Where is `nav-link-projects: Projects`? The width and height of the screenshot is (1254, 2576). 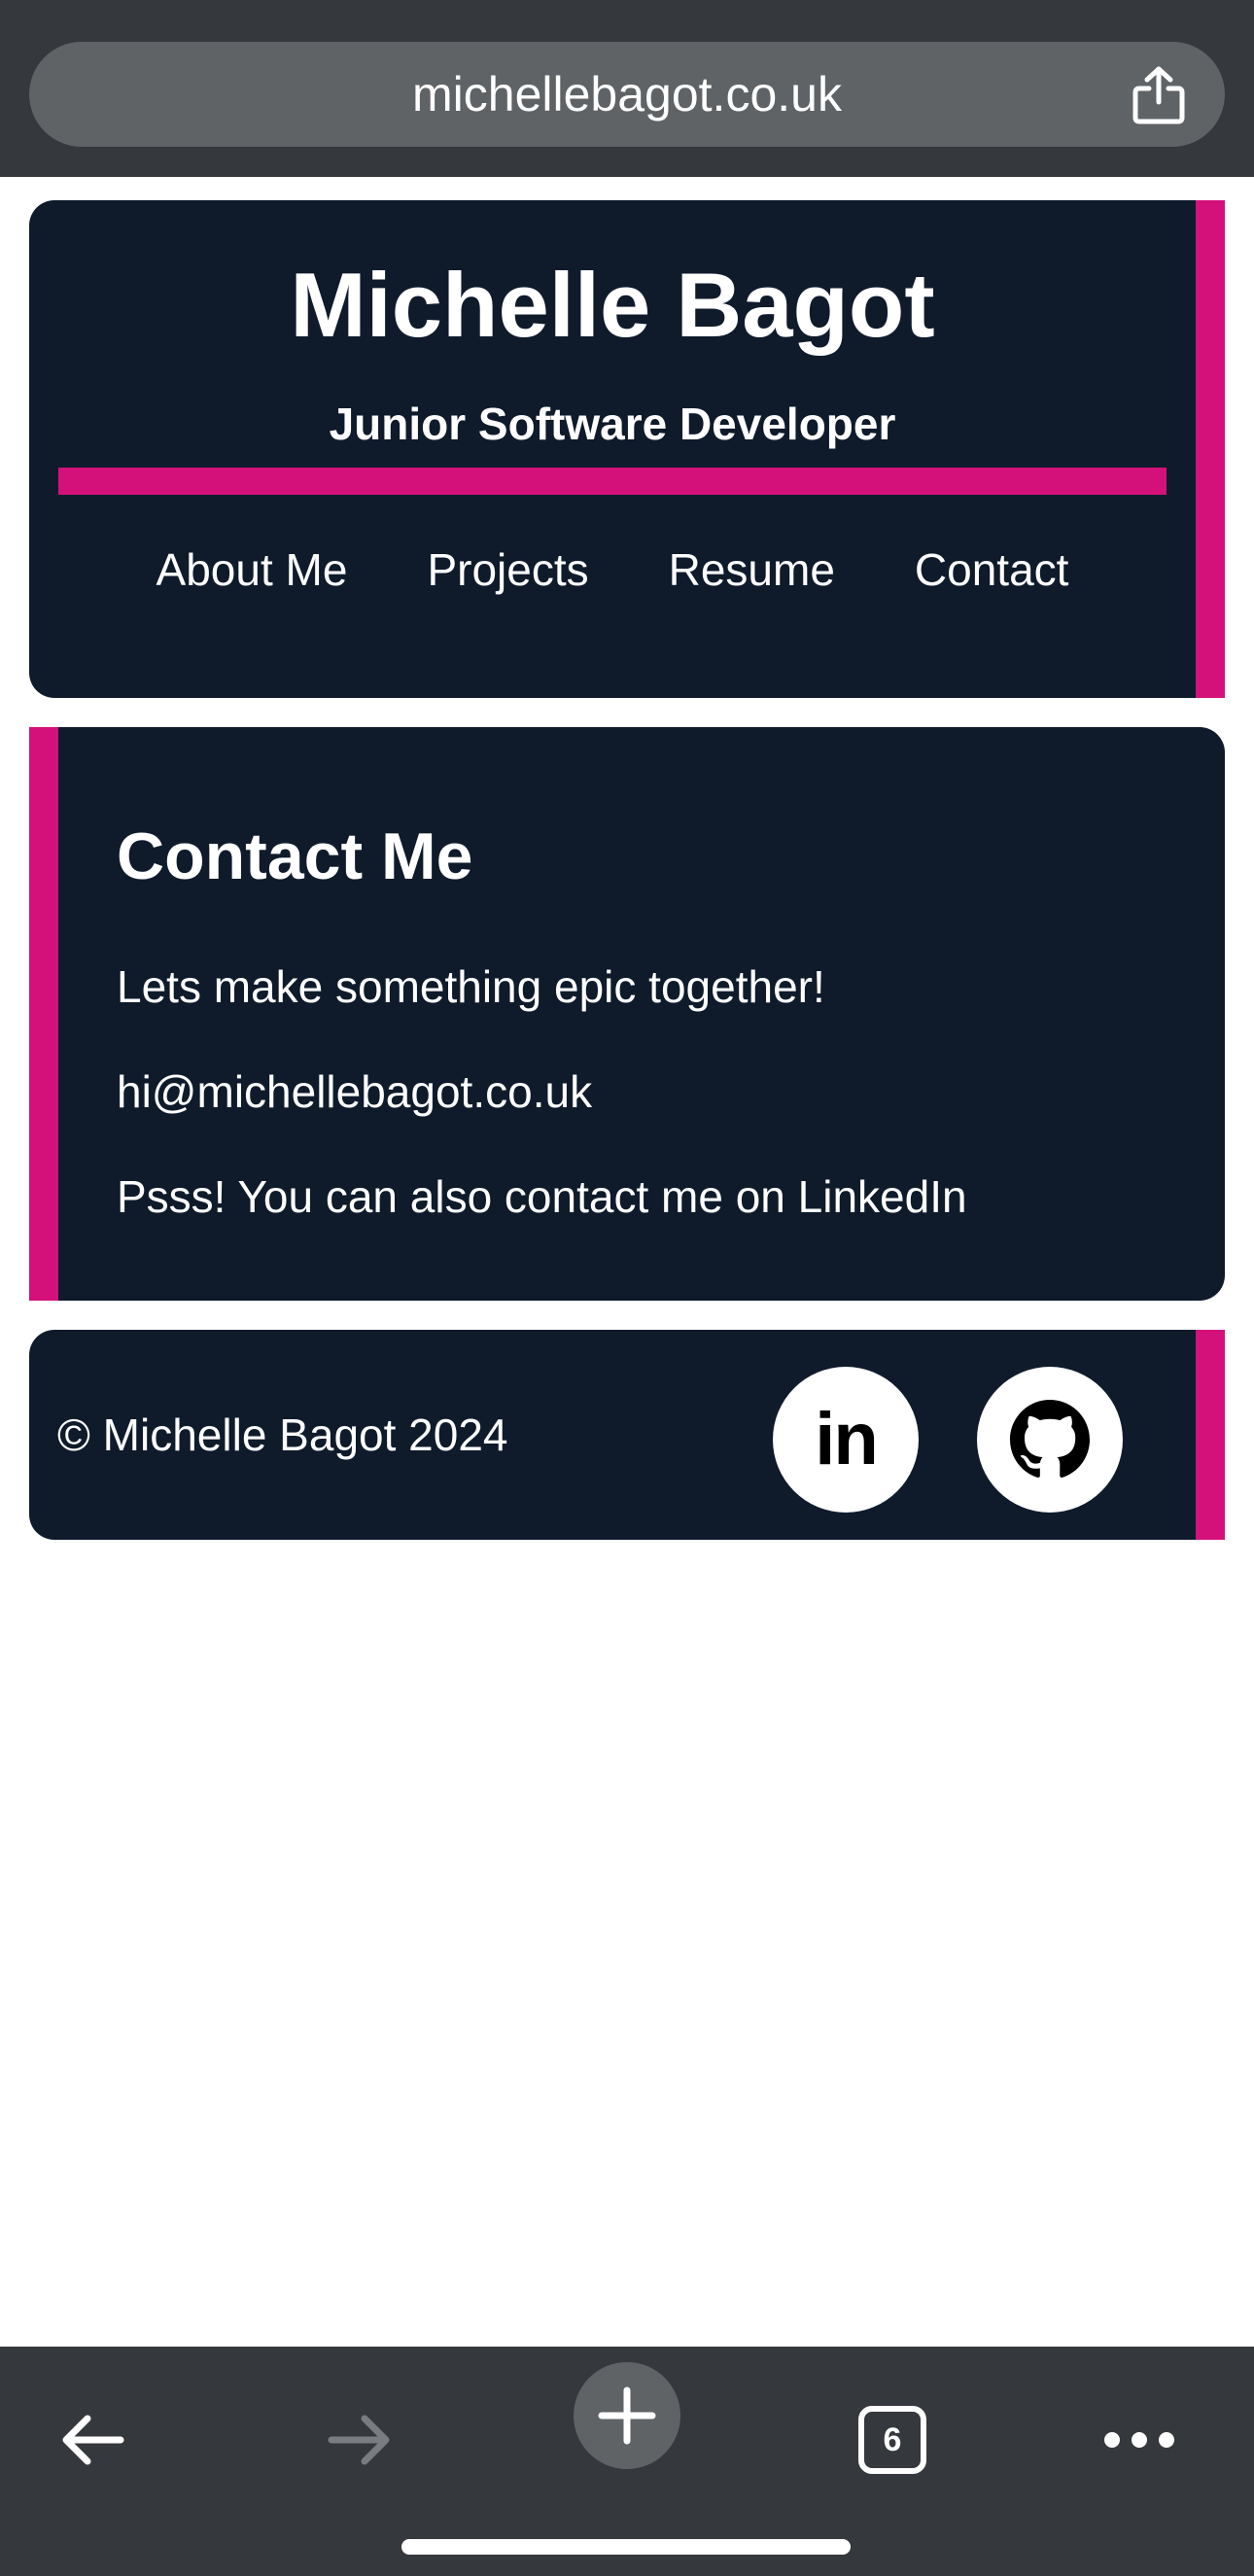 nav-link-projects: Projects is located at coordinates (507, 569).